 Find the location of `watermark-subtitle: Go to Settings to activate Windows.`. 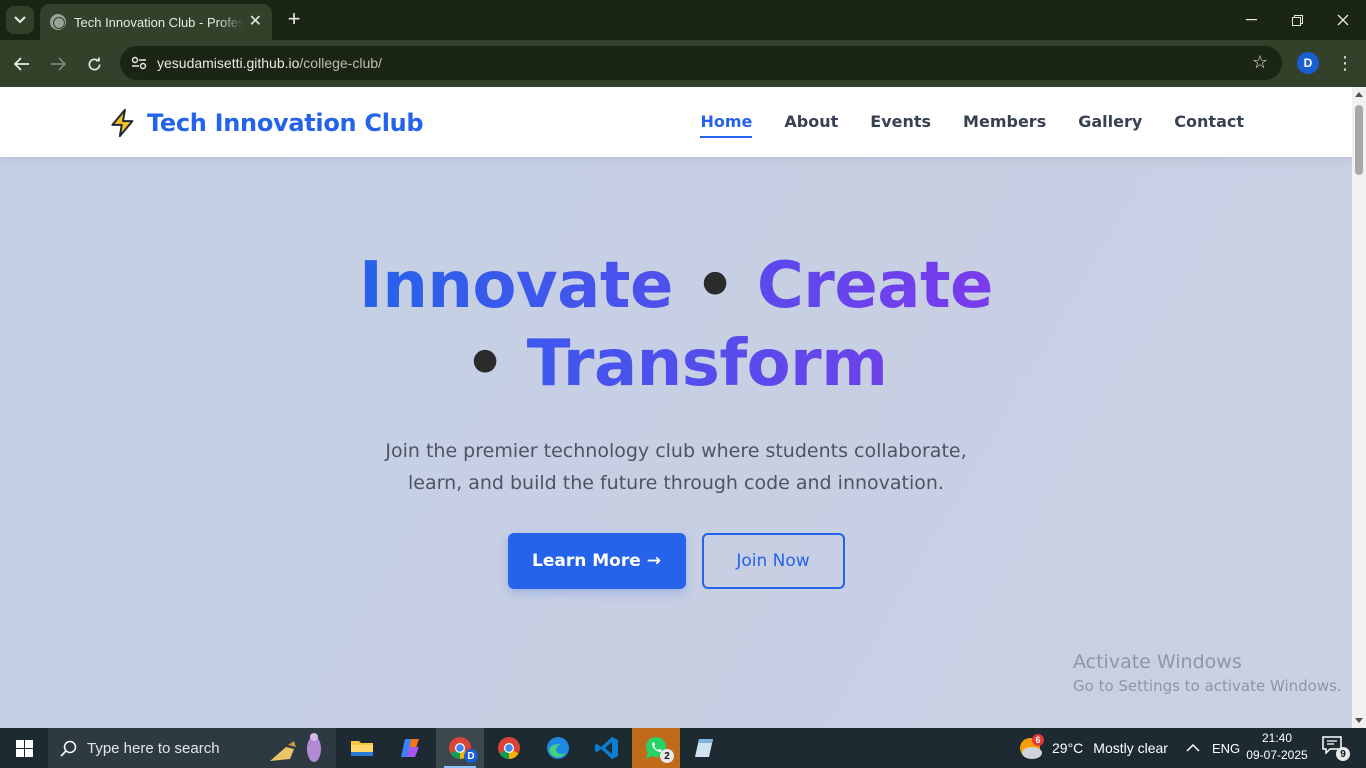

watermark-subtitle: Go to Settings to activate Windows. is located at coordinates (1207, 686).